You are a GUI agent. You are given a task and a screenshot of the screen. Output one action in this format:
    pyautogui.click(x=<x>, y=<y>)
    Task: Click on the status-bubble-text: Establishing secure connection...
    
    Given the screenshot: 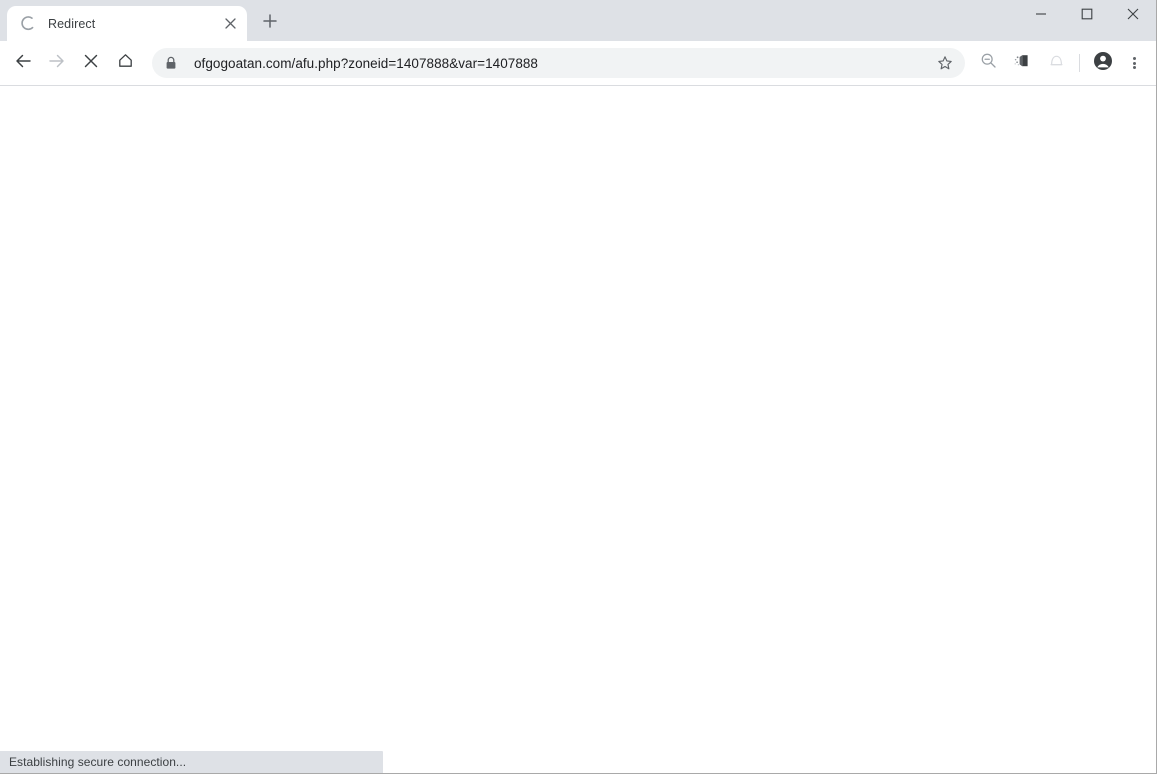 What is the action you would take?
    pyautogui.click(x=98, y=762)
    